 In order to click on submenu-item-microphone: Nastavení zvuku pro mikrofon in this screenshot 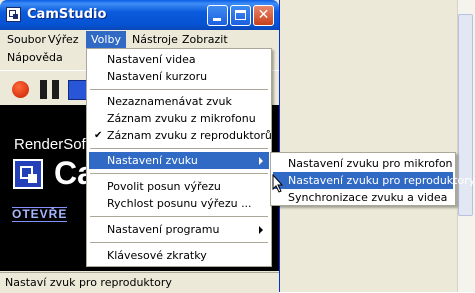, I will do `click(363, 163)`.